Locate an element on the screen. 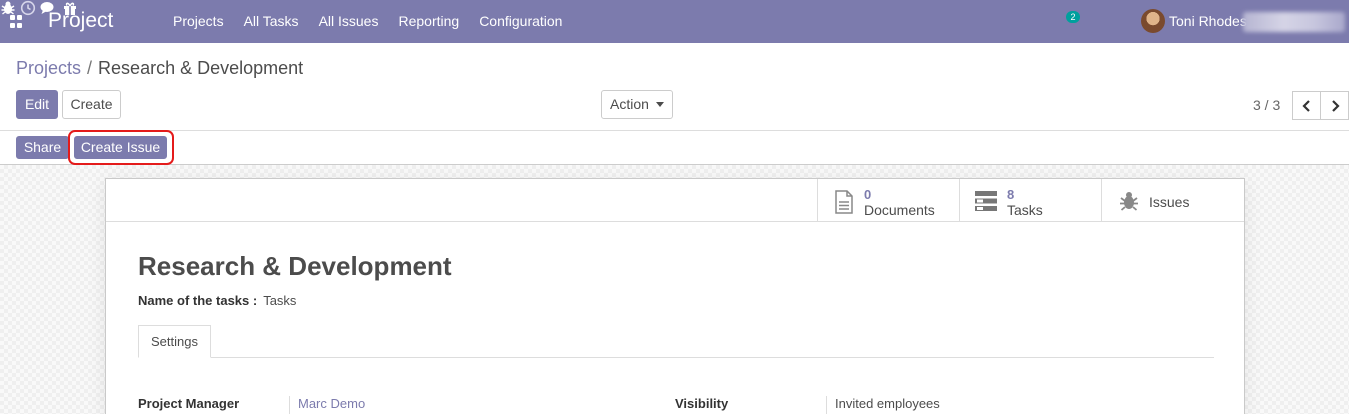  document-icon is located at coordinates (844, 202).